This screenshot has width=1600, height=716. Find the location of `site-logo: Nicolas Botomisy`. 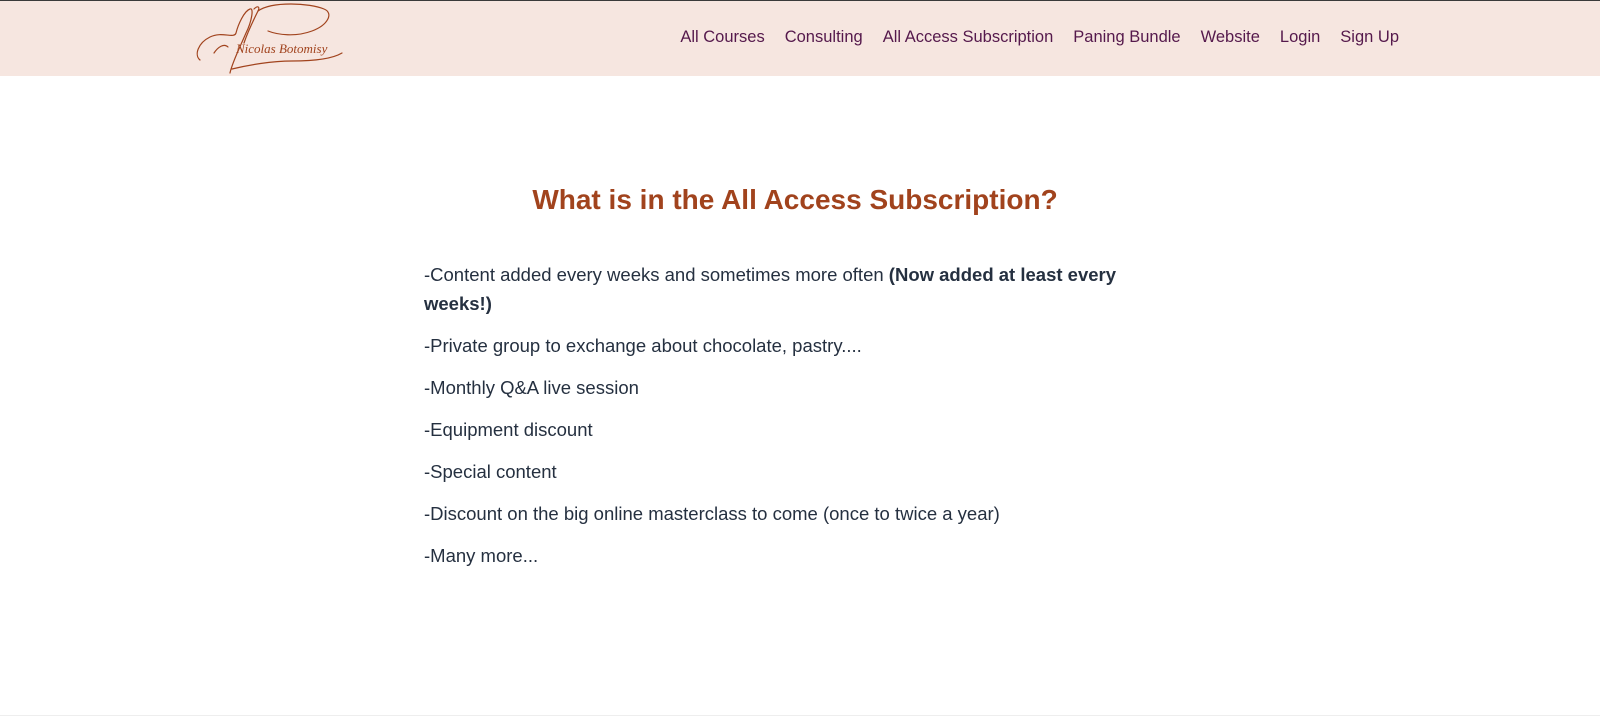

site-logo: Nicolas Botomisy is located at coordinates (268, 39).